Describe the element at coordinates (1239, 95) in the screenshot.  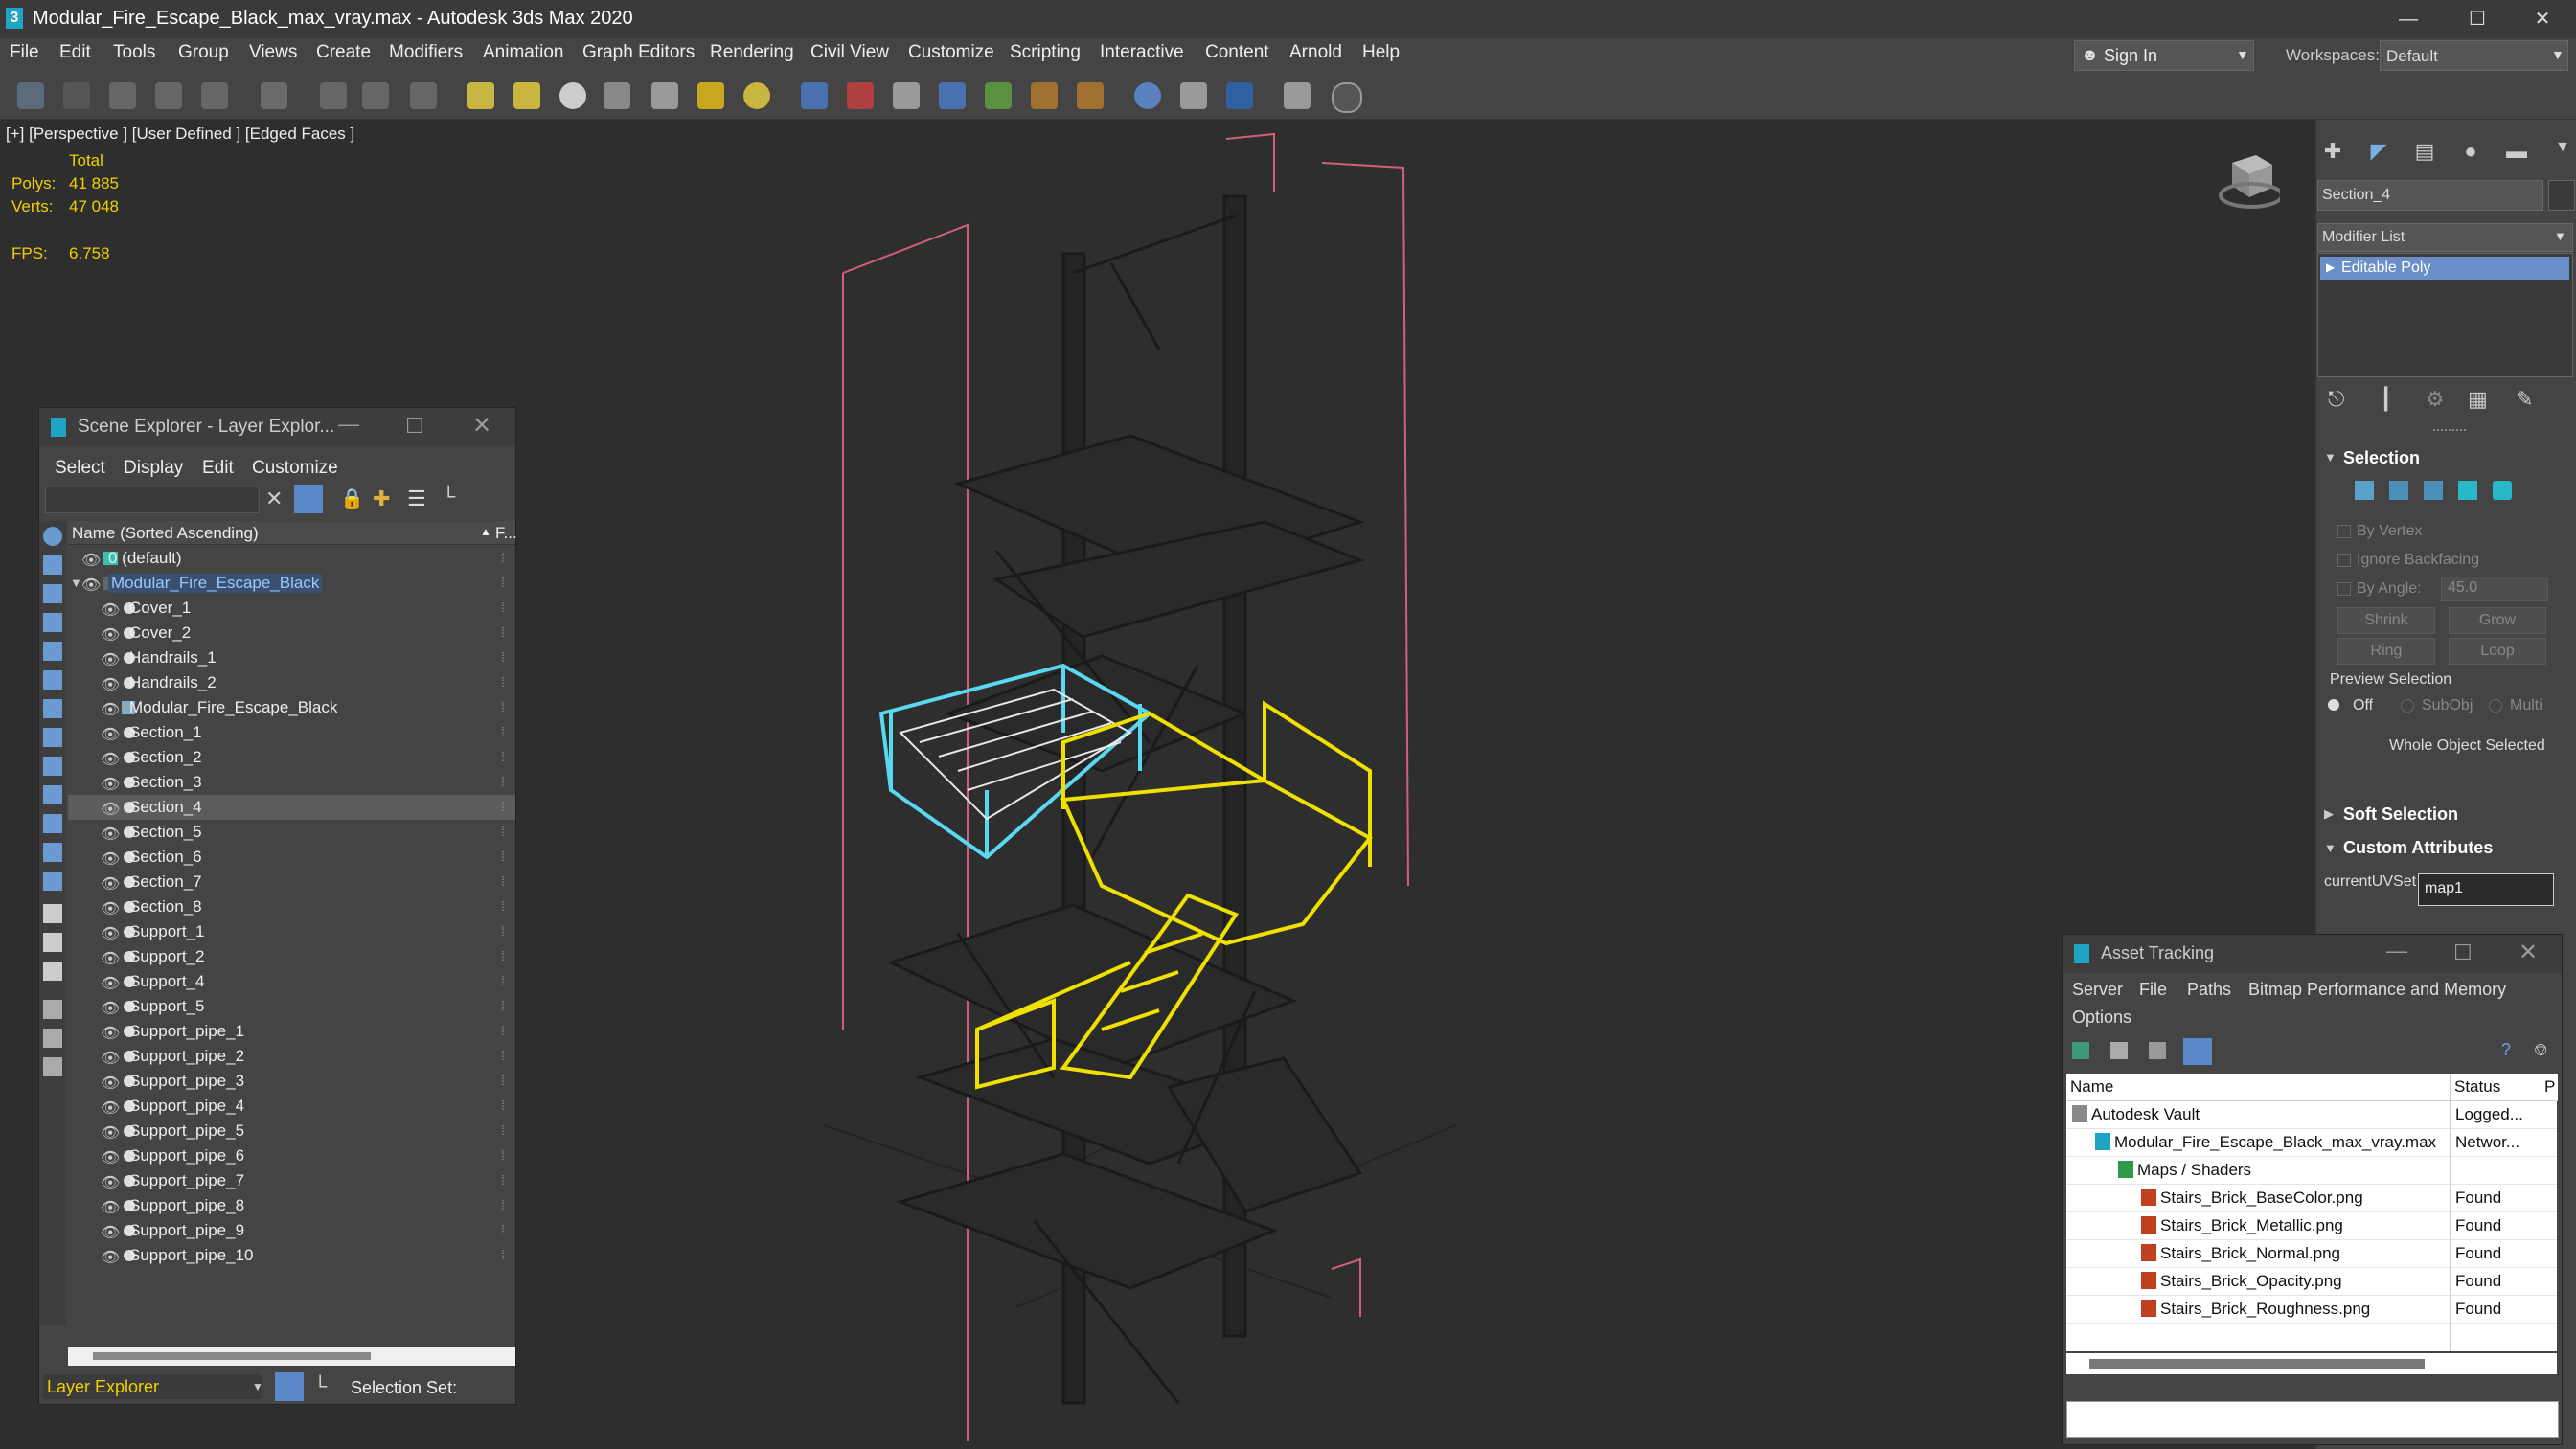
I see `render-frame-icon` at that location.